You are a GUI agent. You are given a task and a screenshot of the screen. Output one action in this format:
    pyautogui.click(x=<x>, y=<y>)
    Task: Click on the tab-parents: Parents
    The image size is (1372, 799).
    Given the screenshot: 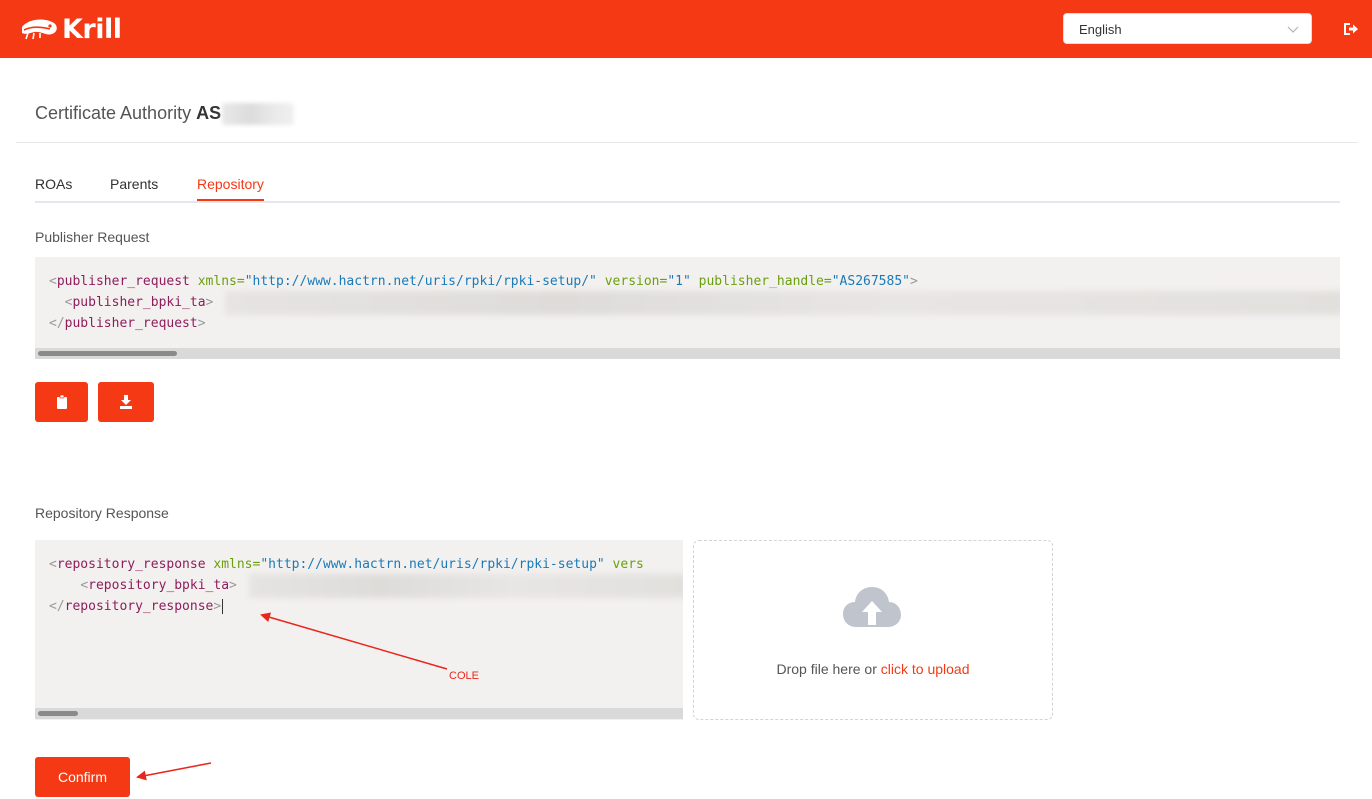 What is the action you would take?
    pyautogui.click(x=134, y=184)
    